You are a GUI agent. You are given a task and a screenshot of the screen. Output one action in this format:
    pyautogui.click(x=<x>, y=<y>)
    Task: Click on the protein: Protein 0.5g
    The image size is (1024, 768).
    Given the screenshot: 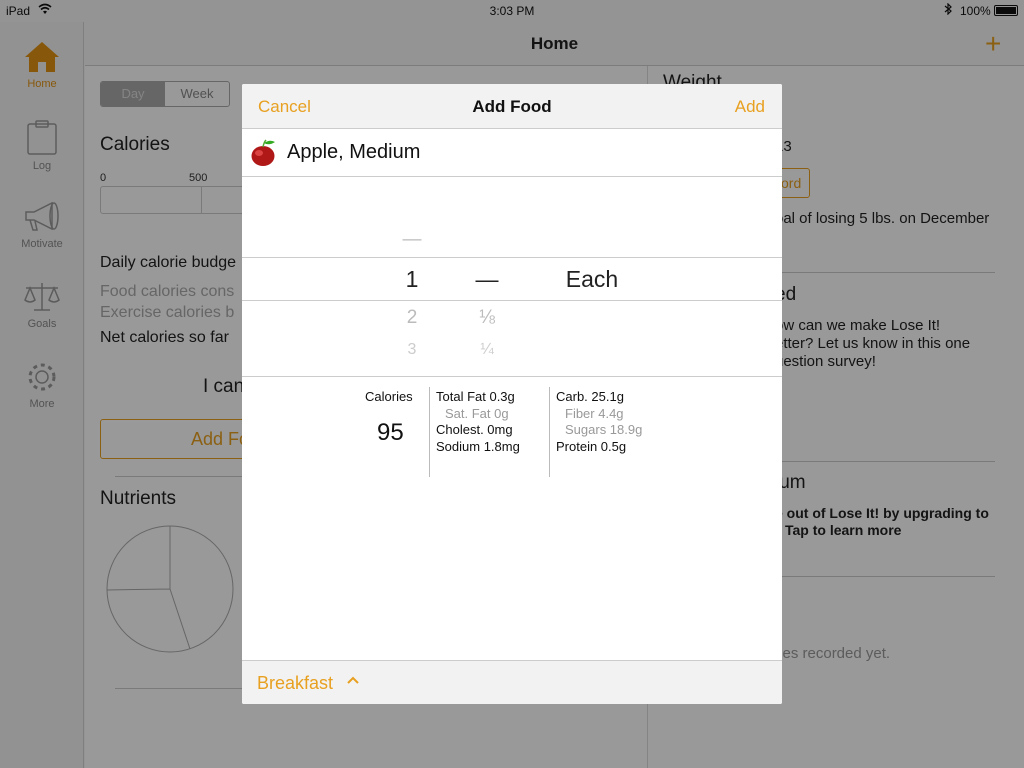 What is the action you would take?
    pyautogui.click(x=591, y=446)
    